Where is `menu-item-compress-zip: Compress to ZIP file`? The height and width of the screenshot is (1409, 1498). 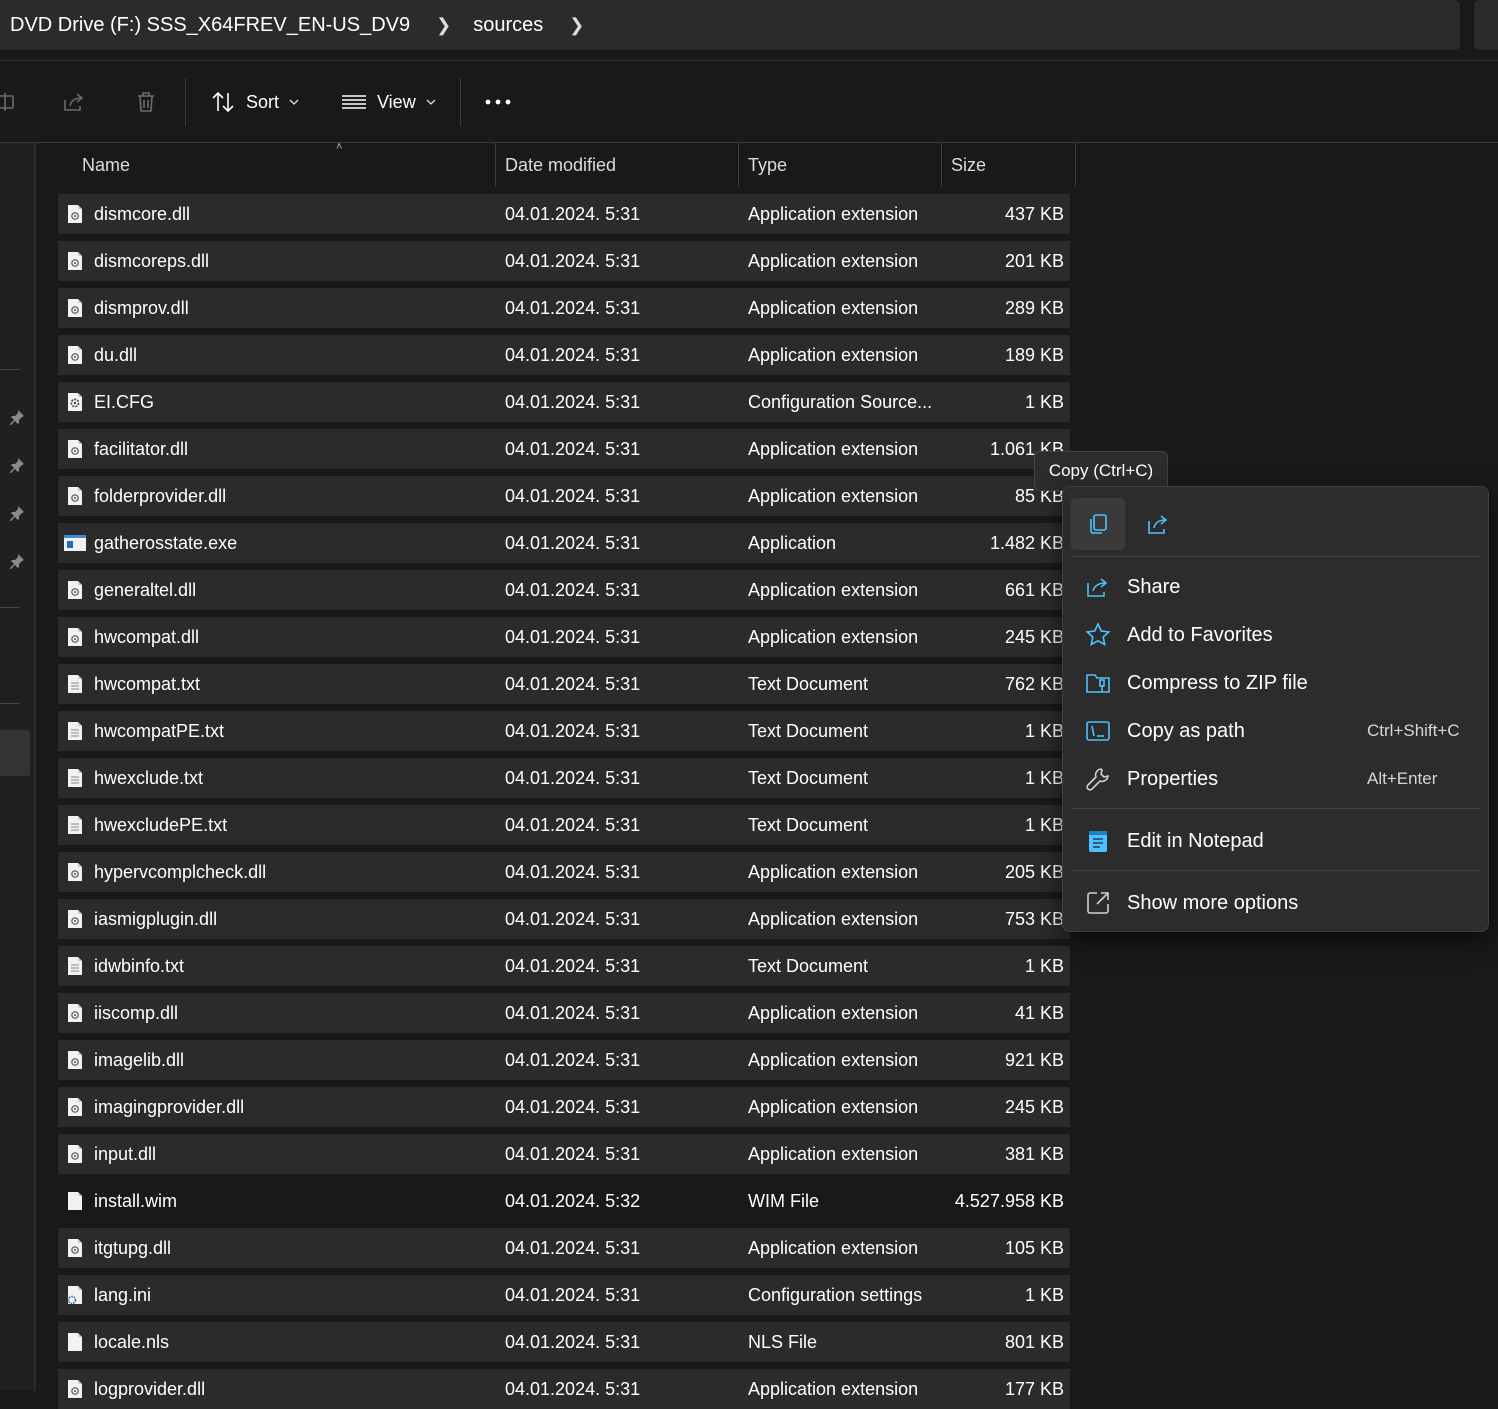 menu-item-compress-zip: Compress to ZIP file is located at coordinates (1275, 683).